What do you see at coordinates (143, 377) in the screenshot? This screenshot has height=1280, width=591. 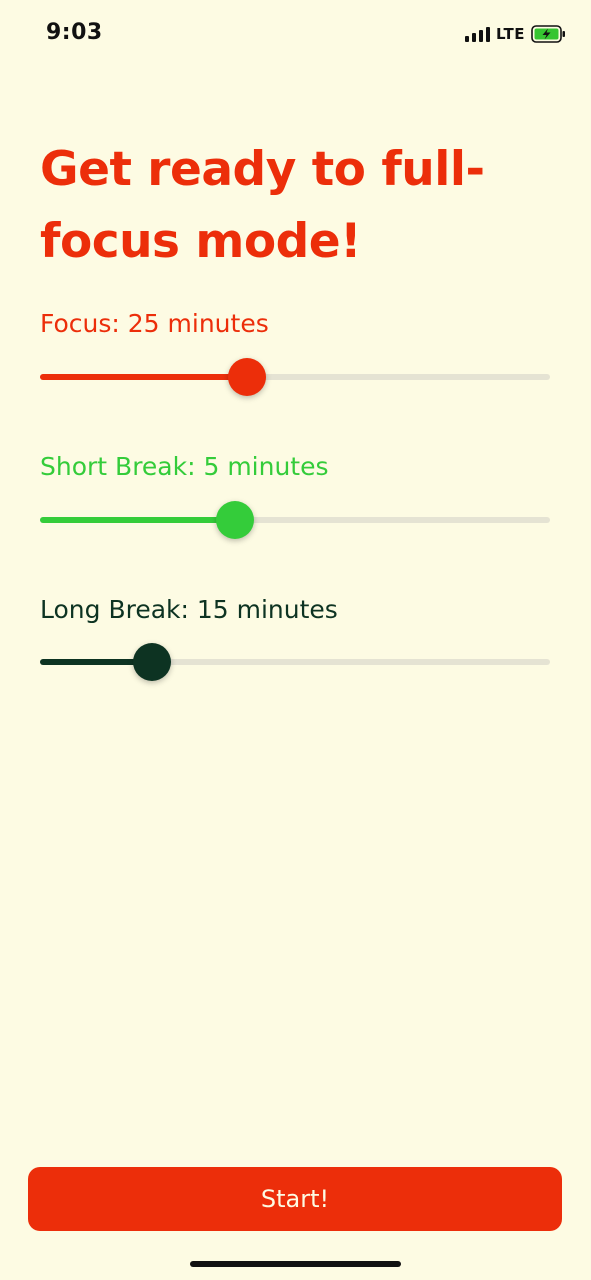 I see `focus-slider-fill` at bounding box center [143, 377].